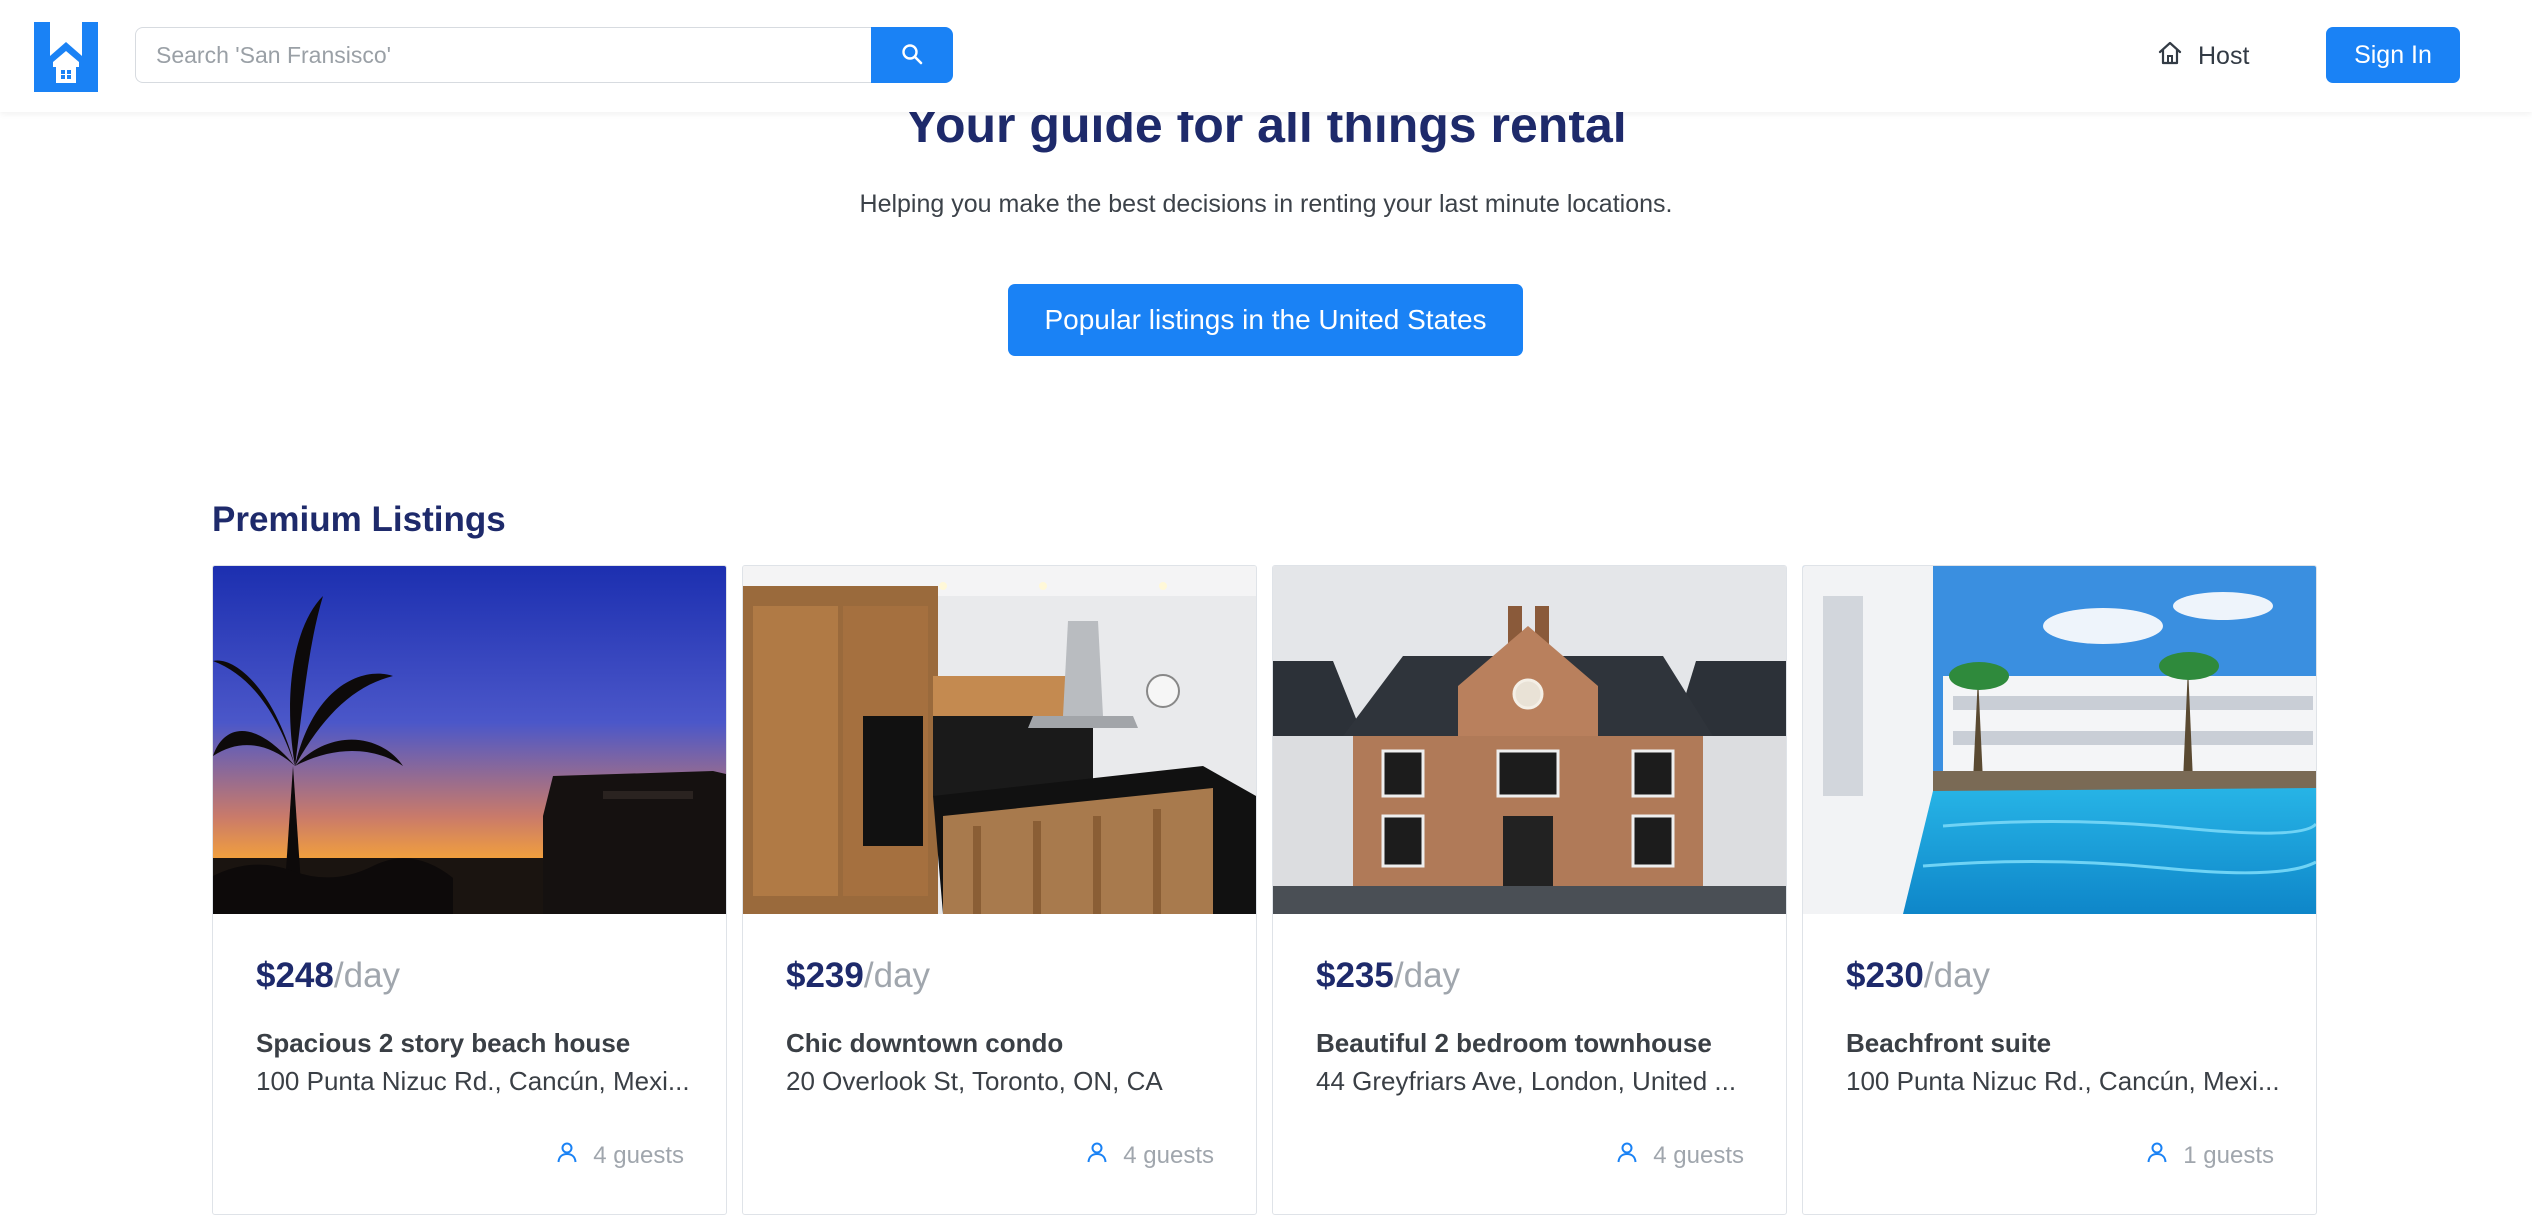 The width and height of the screenshot is (2532, 1228). What do you see at coordinates (469, 740) in the screenshot?
I see `listing-image-beach` at bounding box center [469, 740].